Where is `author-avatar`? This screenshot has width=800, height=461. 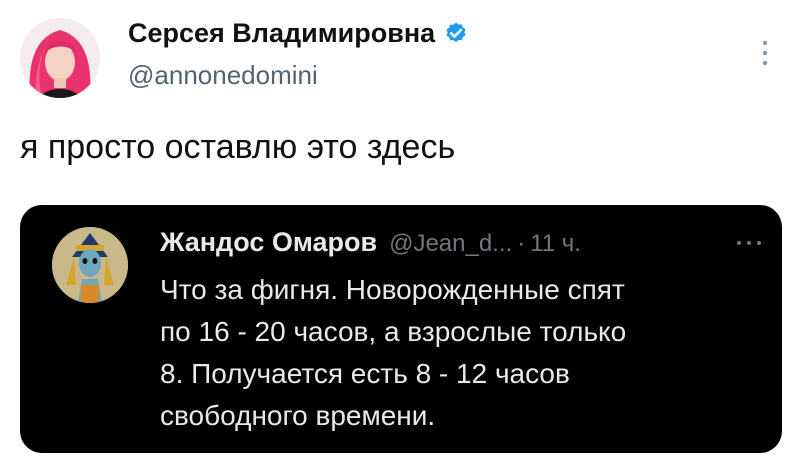 author-avatar is located at coordinates (60, 58).